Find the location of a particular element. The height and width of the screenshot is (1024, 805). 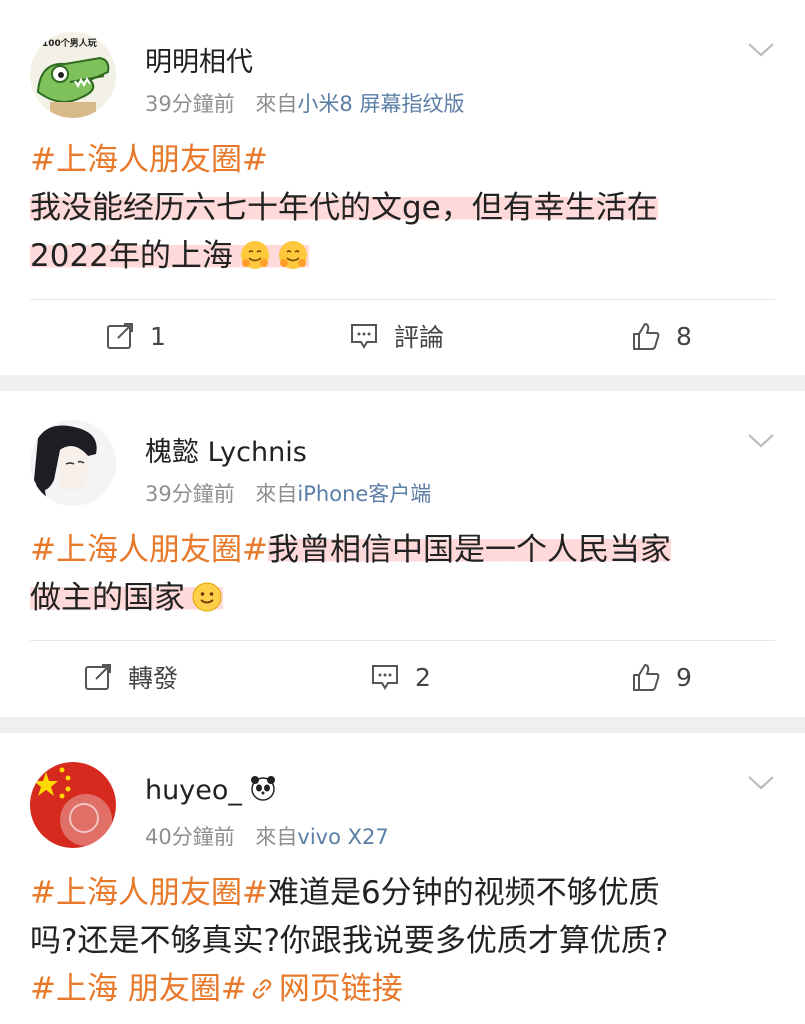

action-bar: 1 評論 8 is located at coordinates (402, 336).